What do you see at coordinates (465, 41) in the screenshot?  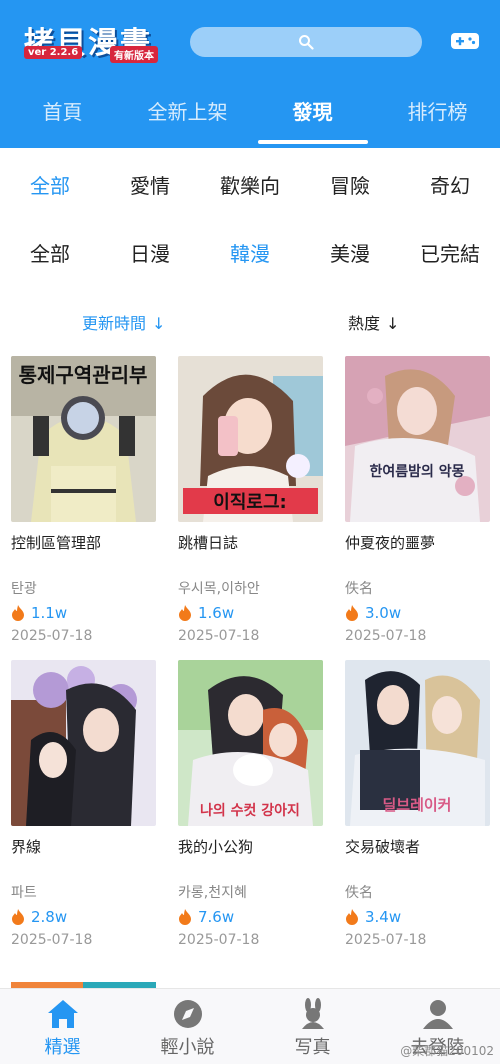 I see `gamepad-icon` at bounding box center [465, 41].